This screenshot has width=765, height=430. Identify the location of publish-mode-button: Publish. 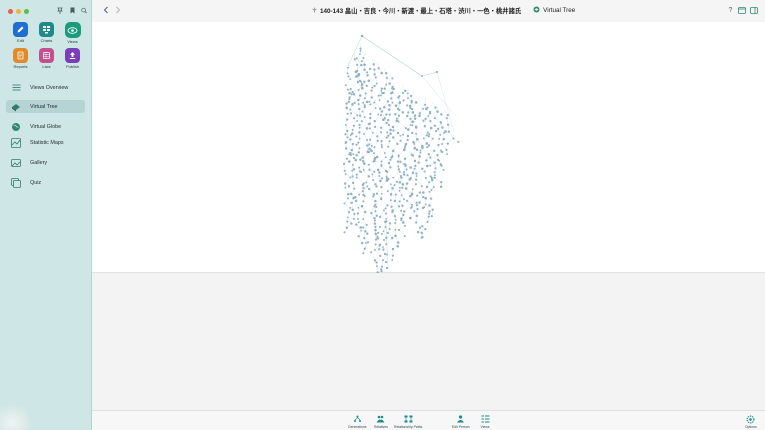
(72, 58).